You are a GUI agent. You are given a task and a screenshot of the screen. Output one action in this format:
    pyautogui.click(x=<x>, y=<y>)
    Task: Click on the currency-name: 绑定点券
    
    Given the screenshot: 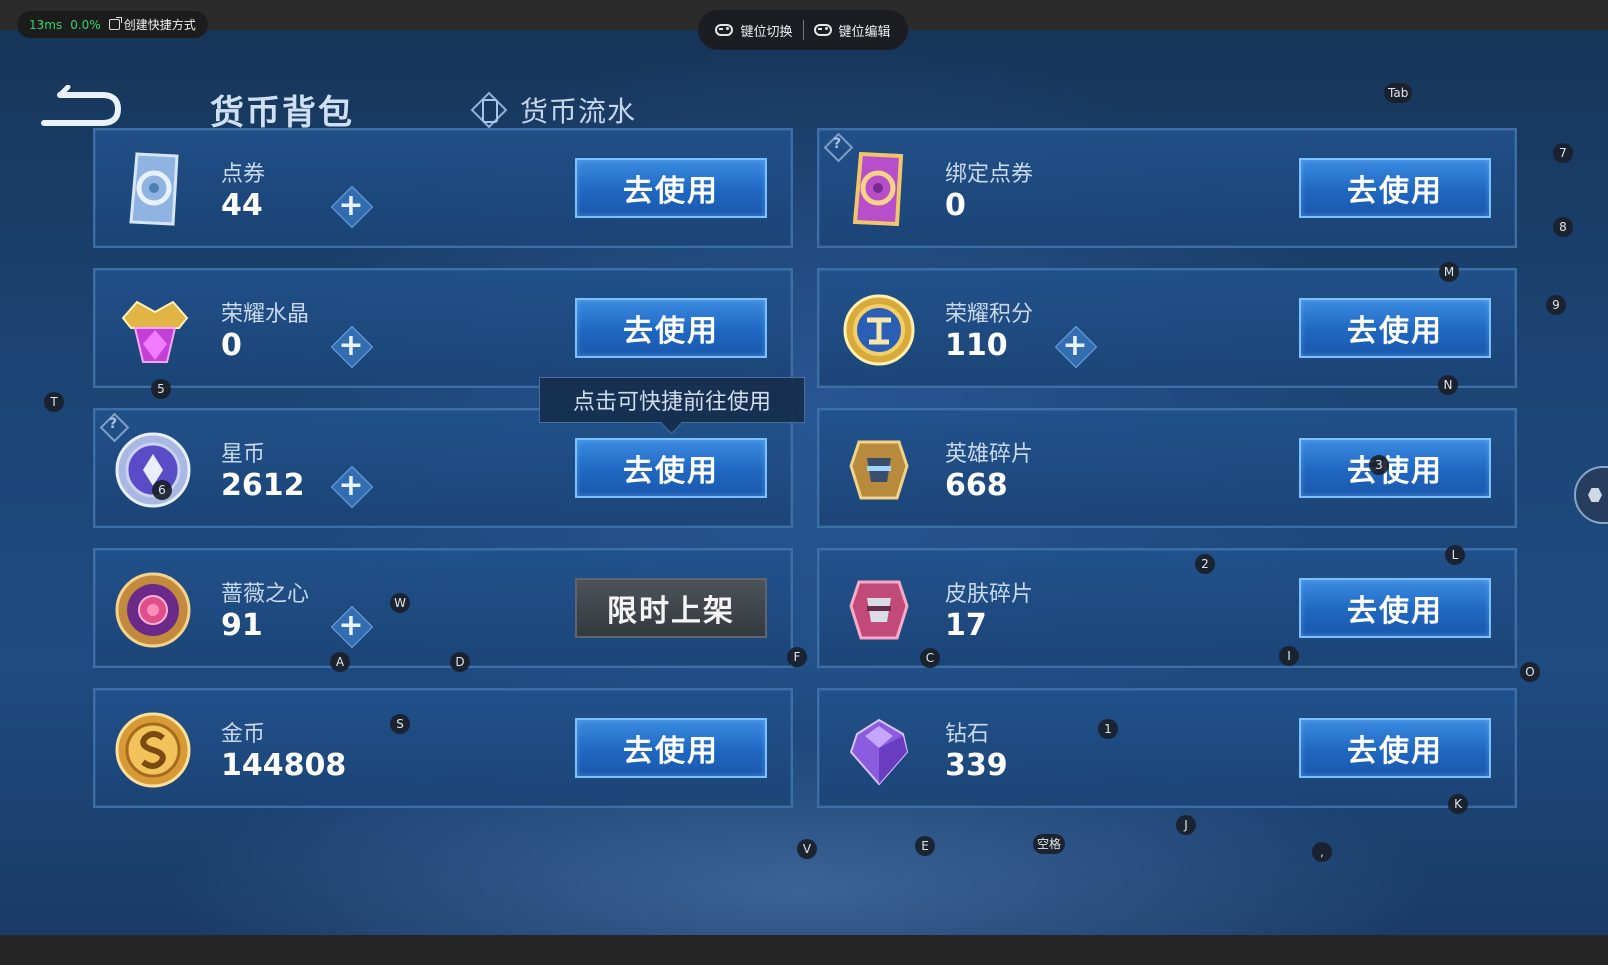 What is the action you would take?
    pyautogui.click(x=989, y=174)
    